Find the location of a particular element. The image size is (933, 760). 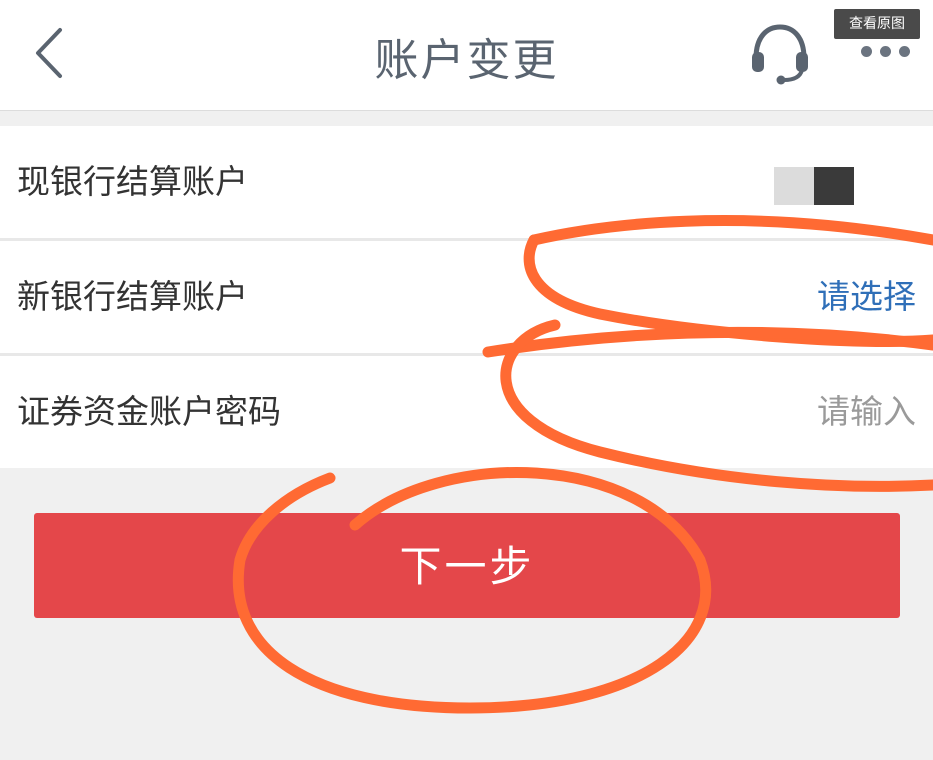

current-bank-account-label: 现银行结算账户 is located at coordinates (132, 181).